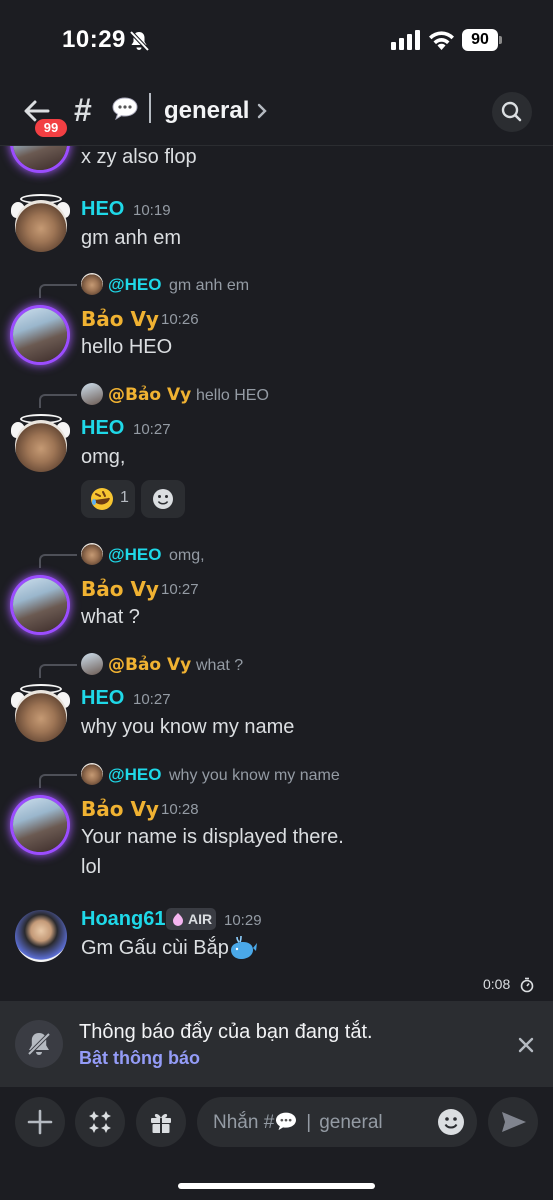 The width and height of the screenshot is (553, 1200). Describe the element at coordinates (405, 40) in the screenshot. I see `signal-icon` at that location.